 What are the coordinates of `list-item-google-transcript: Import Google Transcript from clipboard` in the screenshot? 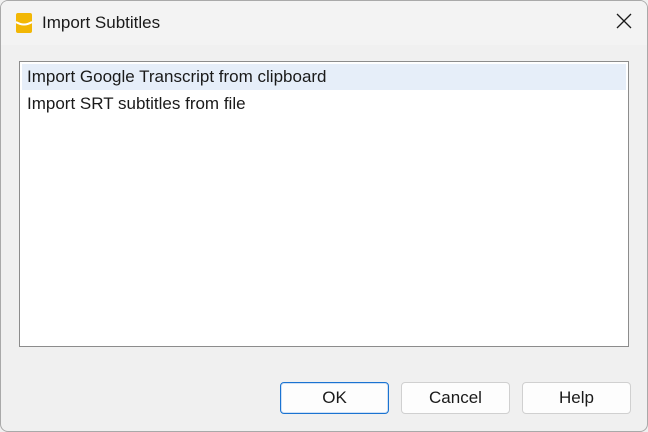 It's located at (324, 77).